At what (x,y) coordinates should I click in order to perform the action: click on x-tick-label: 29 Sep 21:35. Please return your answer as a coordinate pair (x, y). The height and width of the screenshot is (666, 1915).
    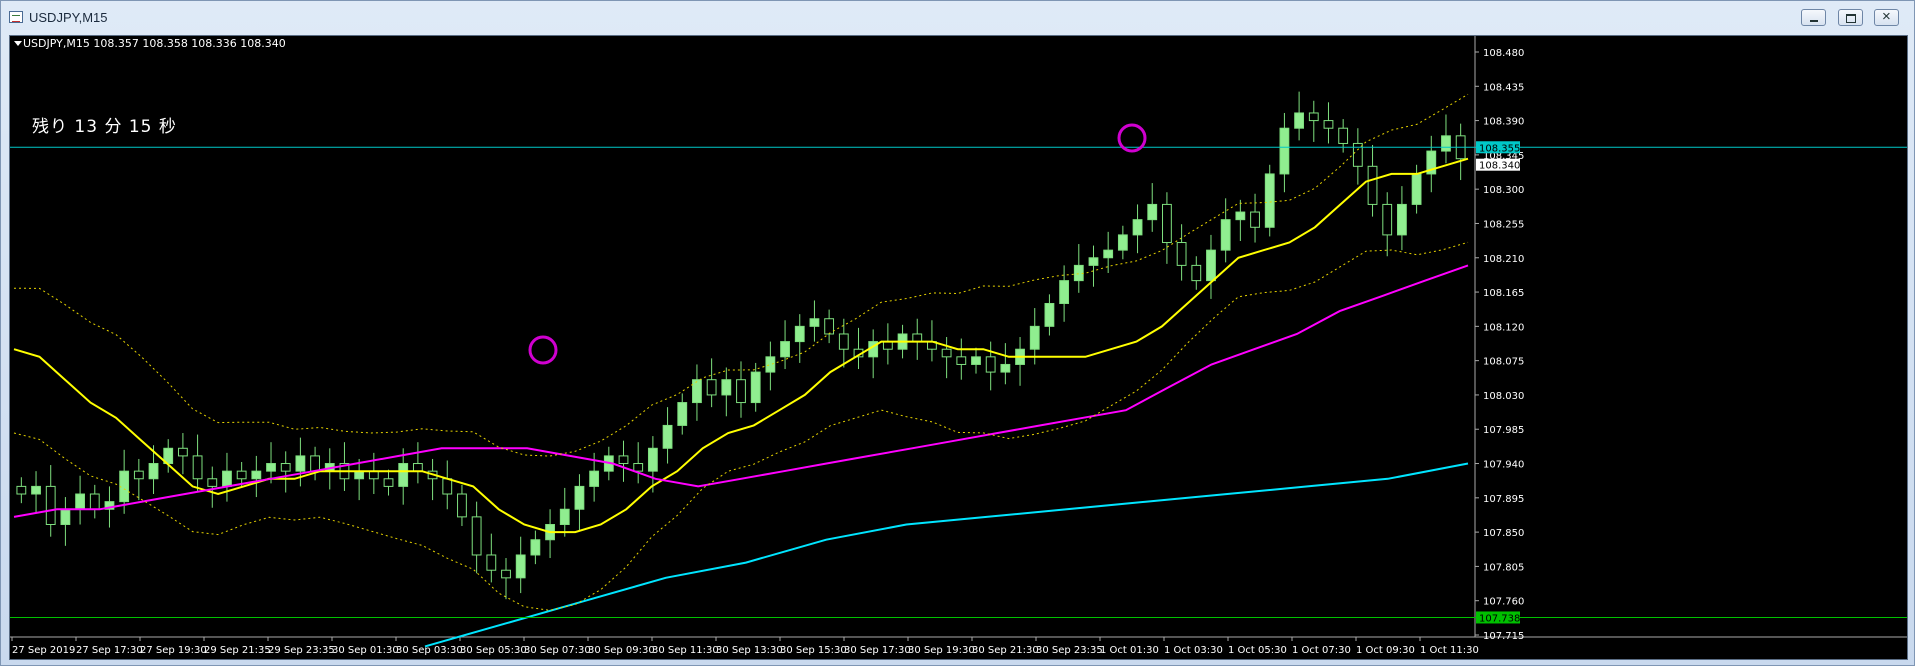
    Looking at the image, I should click on (237, 650).